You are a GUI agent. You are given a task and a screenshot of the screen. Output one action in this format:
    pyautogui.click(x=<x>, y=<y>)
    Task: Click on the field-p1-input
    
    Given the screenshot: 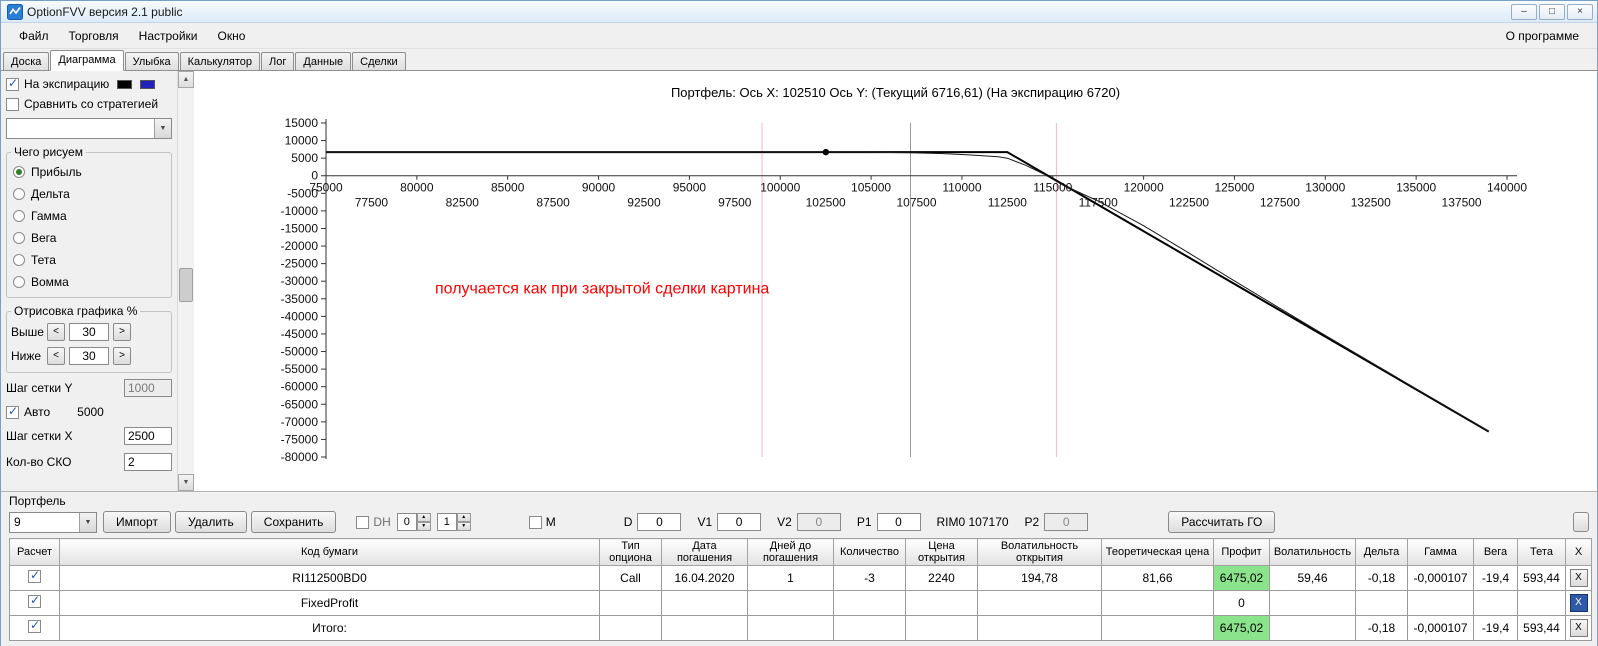 What is the action you would take?
    pyautogui.click(x=898, y=522)
    